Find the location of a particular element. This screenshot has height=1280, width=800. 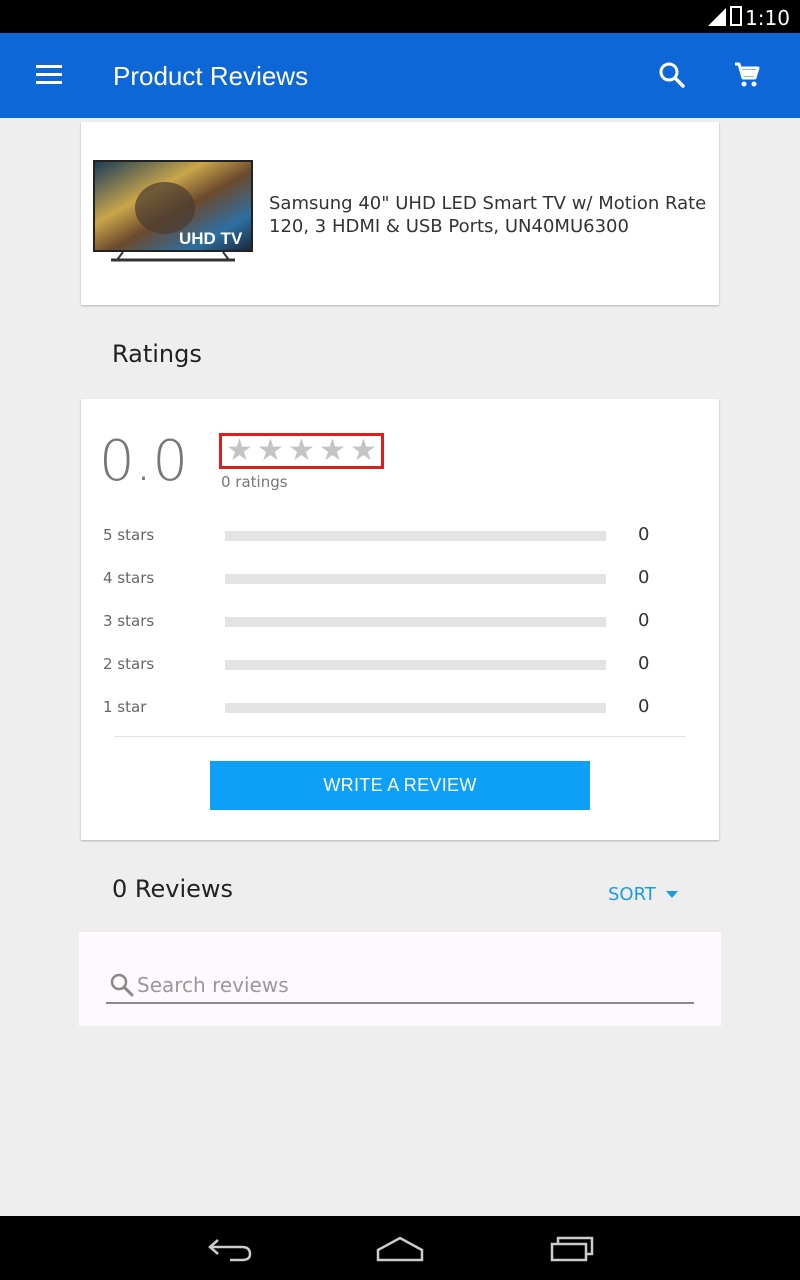

star-rating: ★ ★ ★ ★ ★ is located at coordinates (301, 451).